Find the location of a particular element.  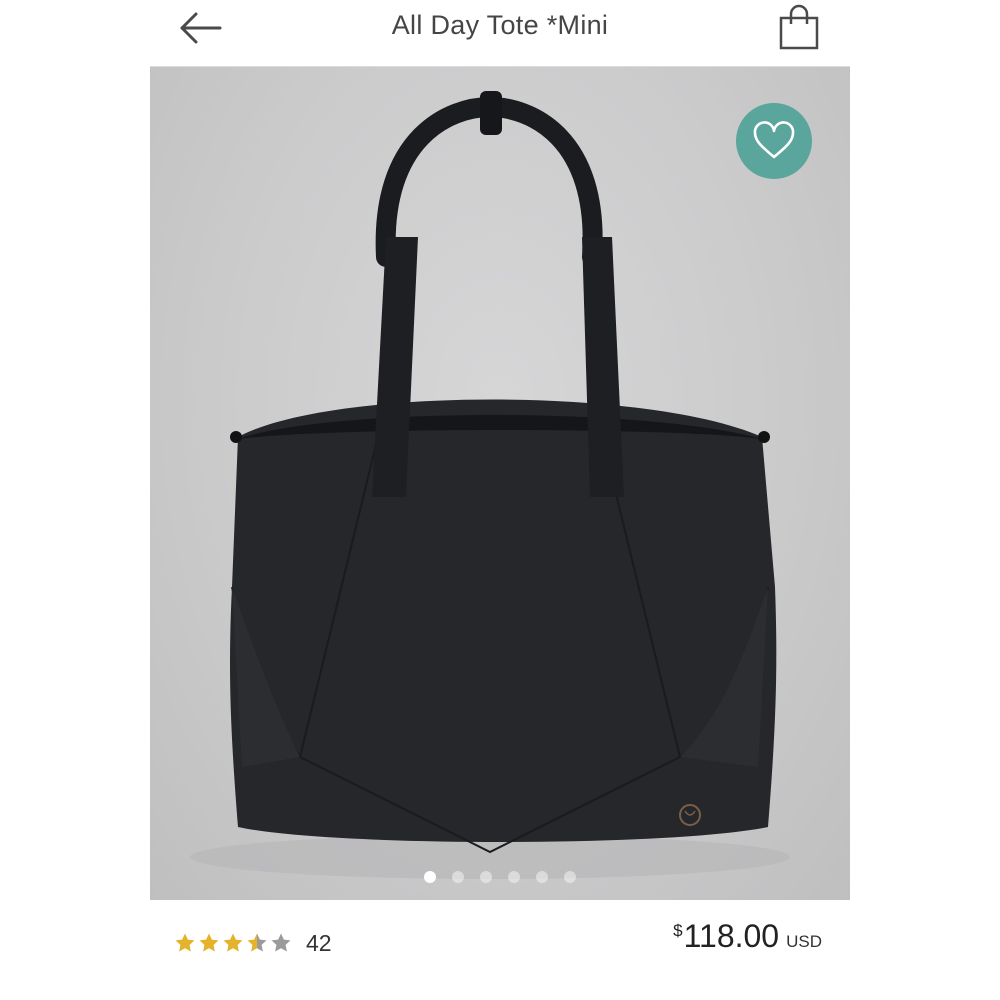

shopping-bag-button is located at coordinates (799, 27).